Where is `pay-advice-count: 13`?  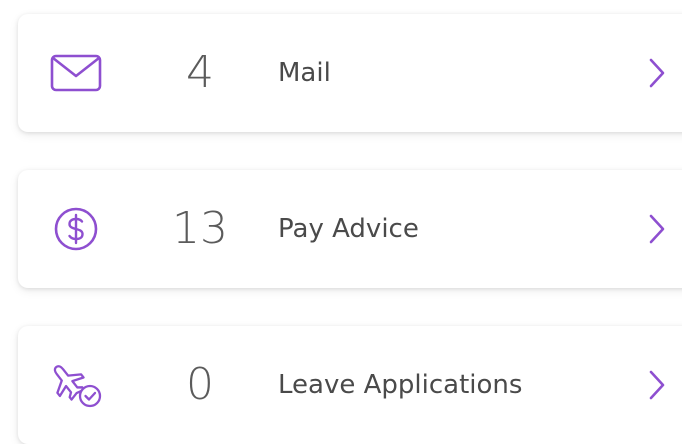 pay-advice-count: 13 is located at coordinates (200, 228).